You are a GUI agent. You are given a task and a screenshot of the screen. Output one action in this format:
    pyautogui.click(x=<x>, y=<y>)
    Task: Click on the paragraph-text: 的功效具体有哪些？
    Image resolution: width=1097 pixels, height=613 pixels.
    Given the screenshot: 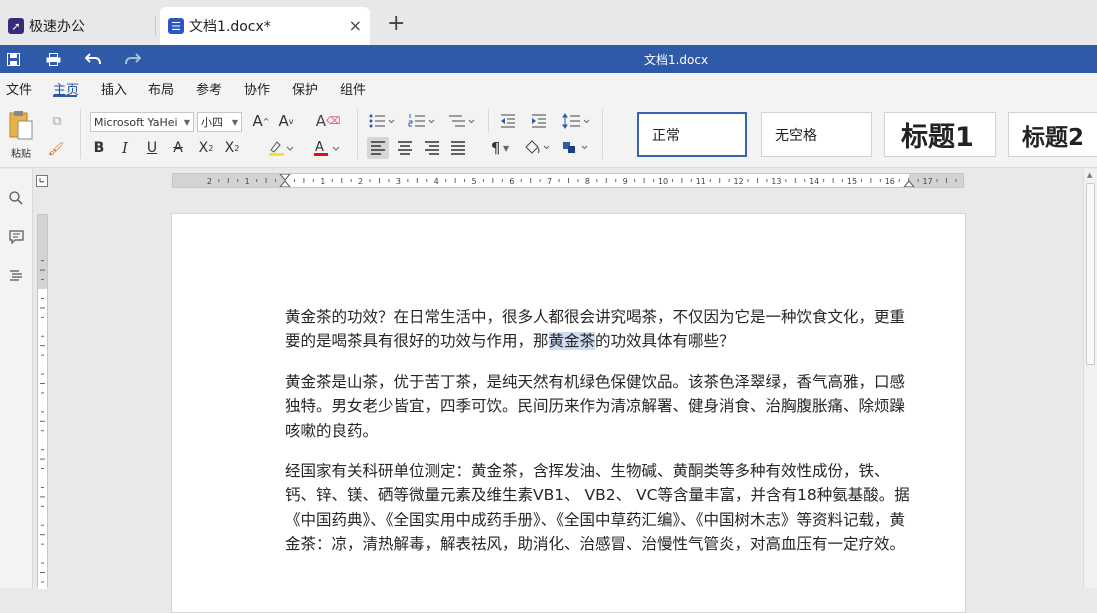 What is the action you would take?
    pyautogui.click(x=665, y=341)
    